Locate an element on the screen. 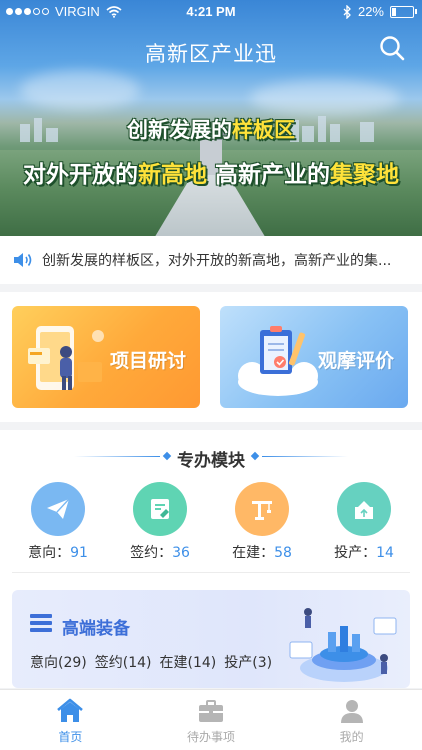 The width and height of the screenshot is (422, 750). module-title: 专办模块 is located at coordinates (211, 461).